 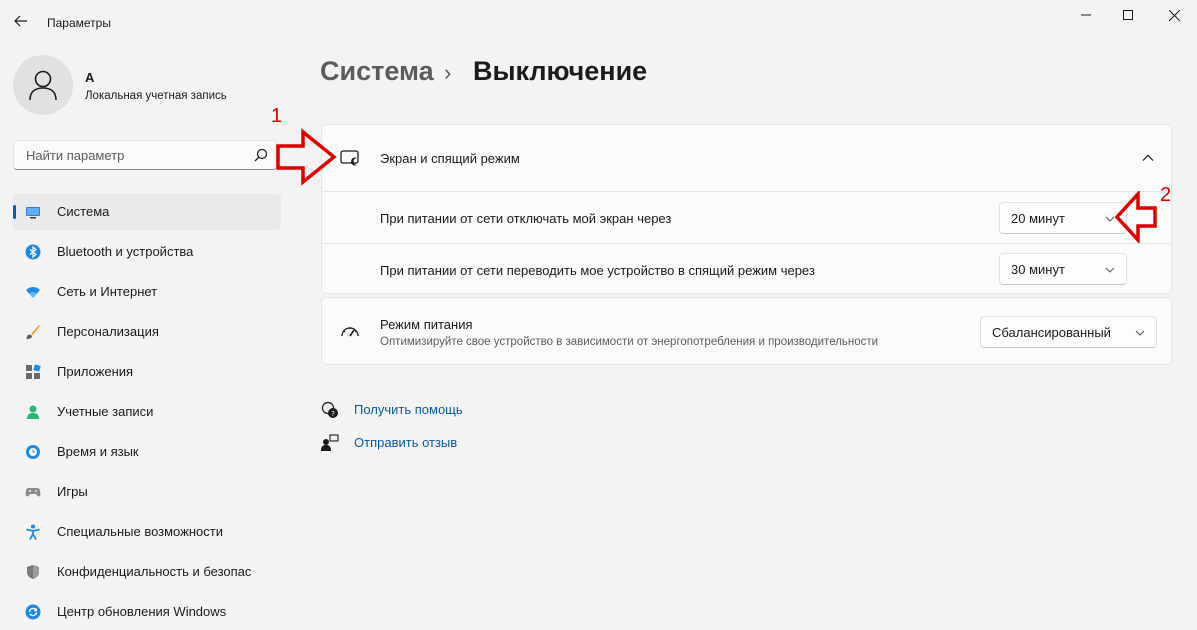 I want to click on help-icon: ?, so click(x=329, y=409).